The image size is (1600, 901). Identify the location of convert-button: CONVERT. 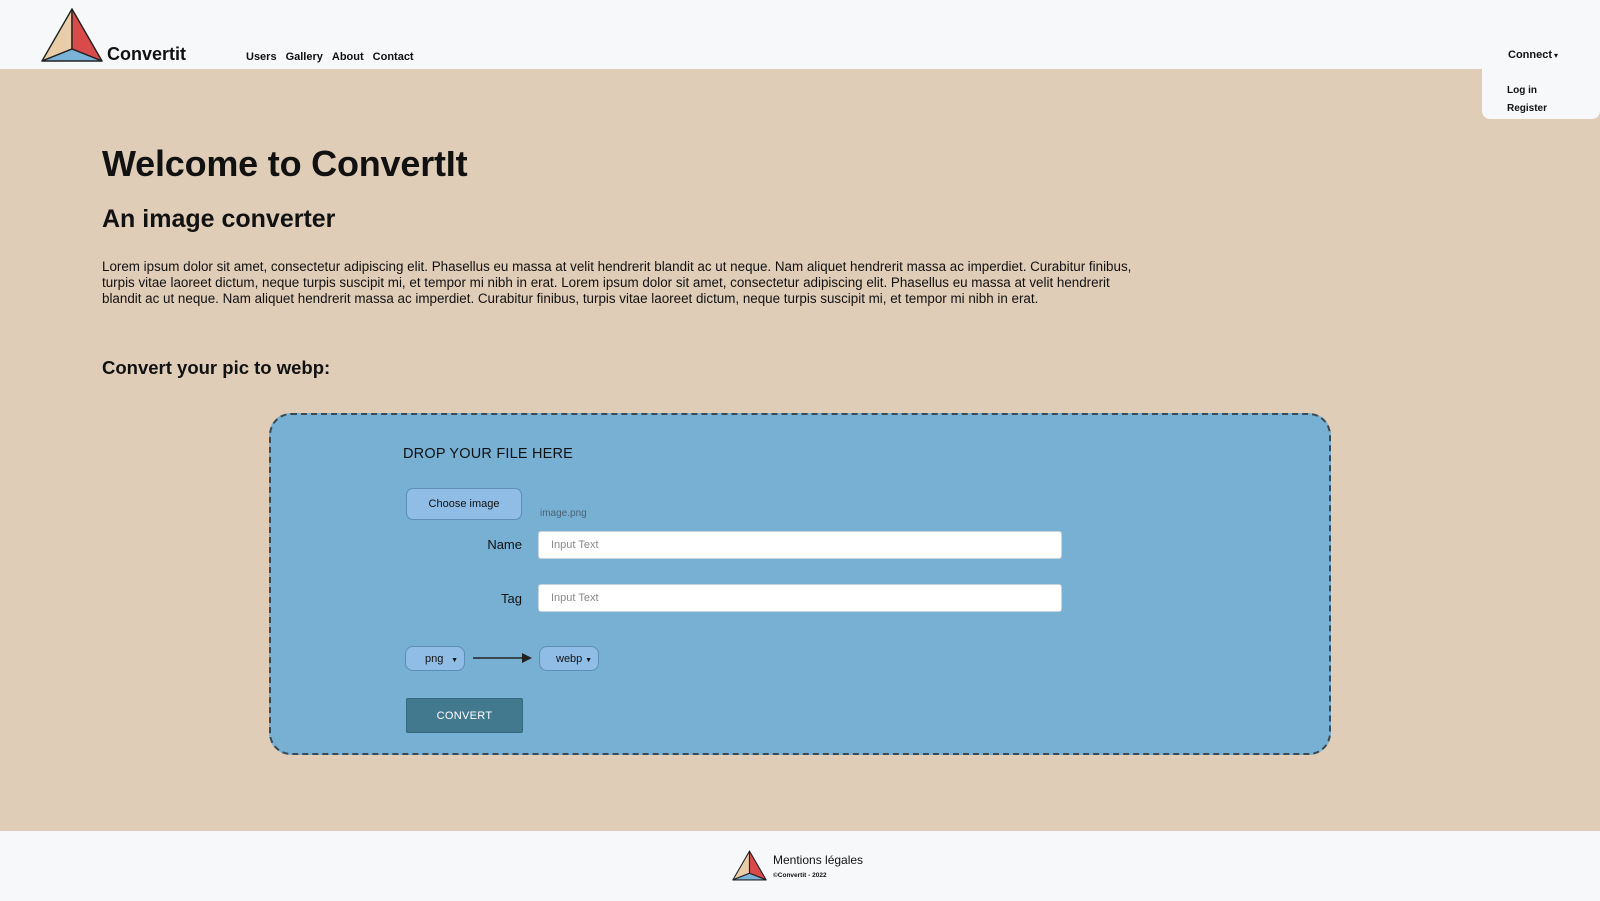
(464, 715).